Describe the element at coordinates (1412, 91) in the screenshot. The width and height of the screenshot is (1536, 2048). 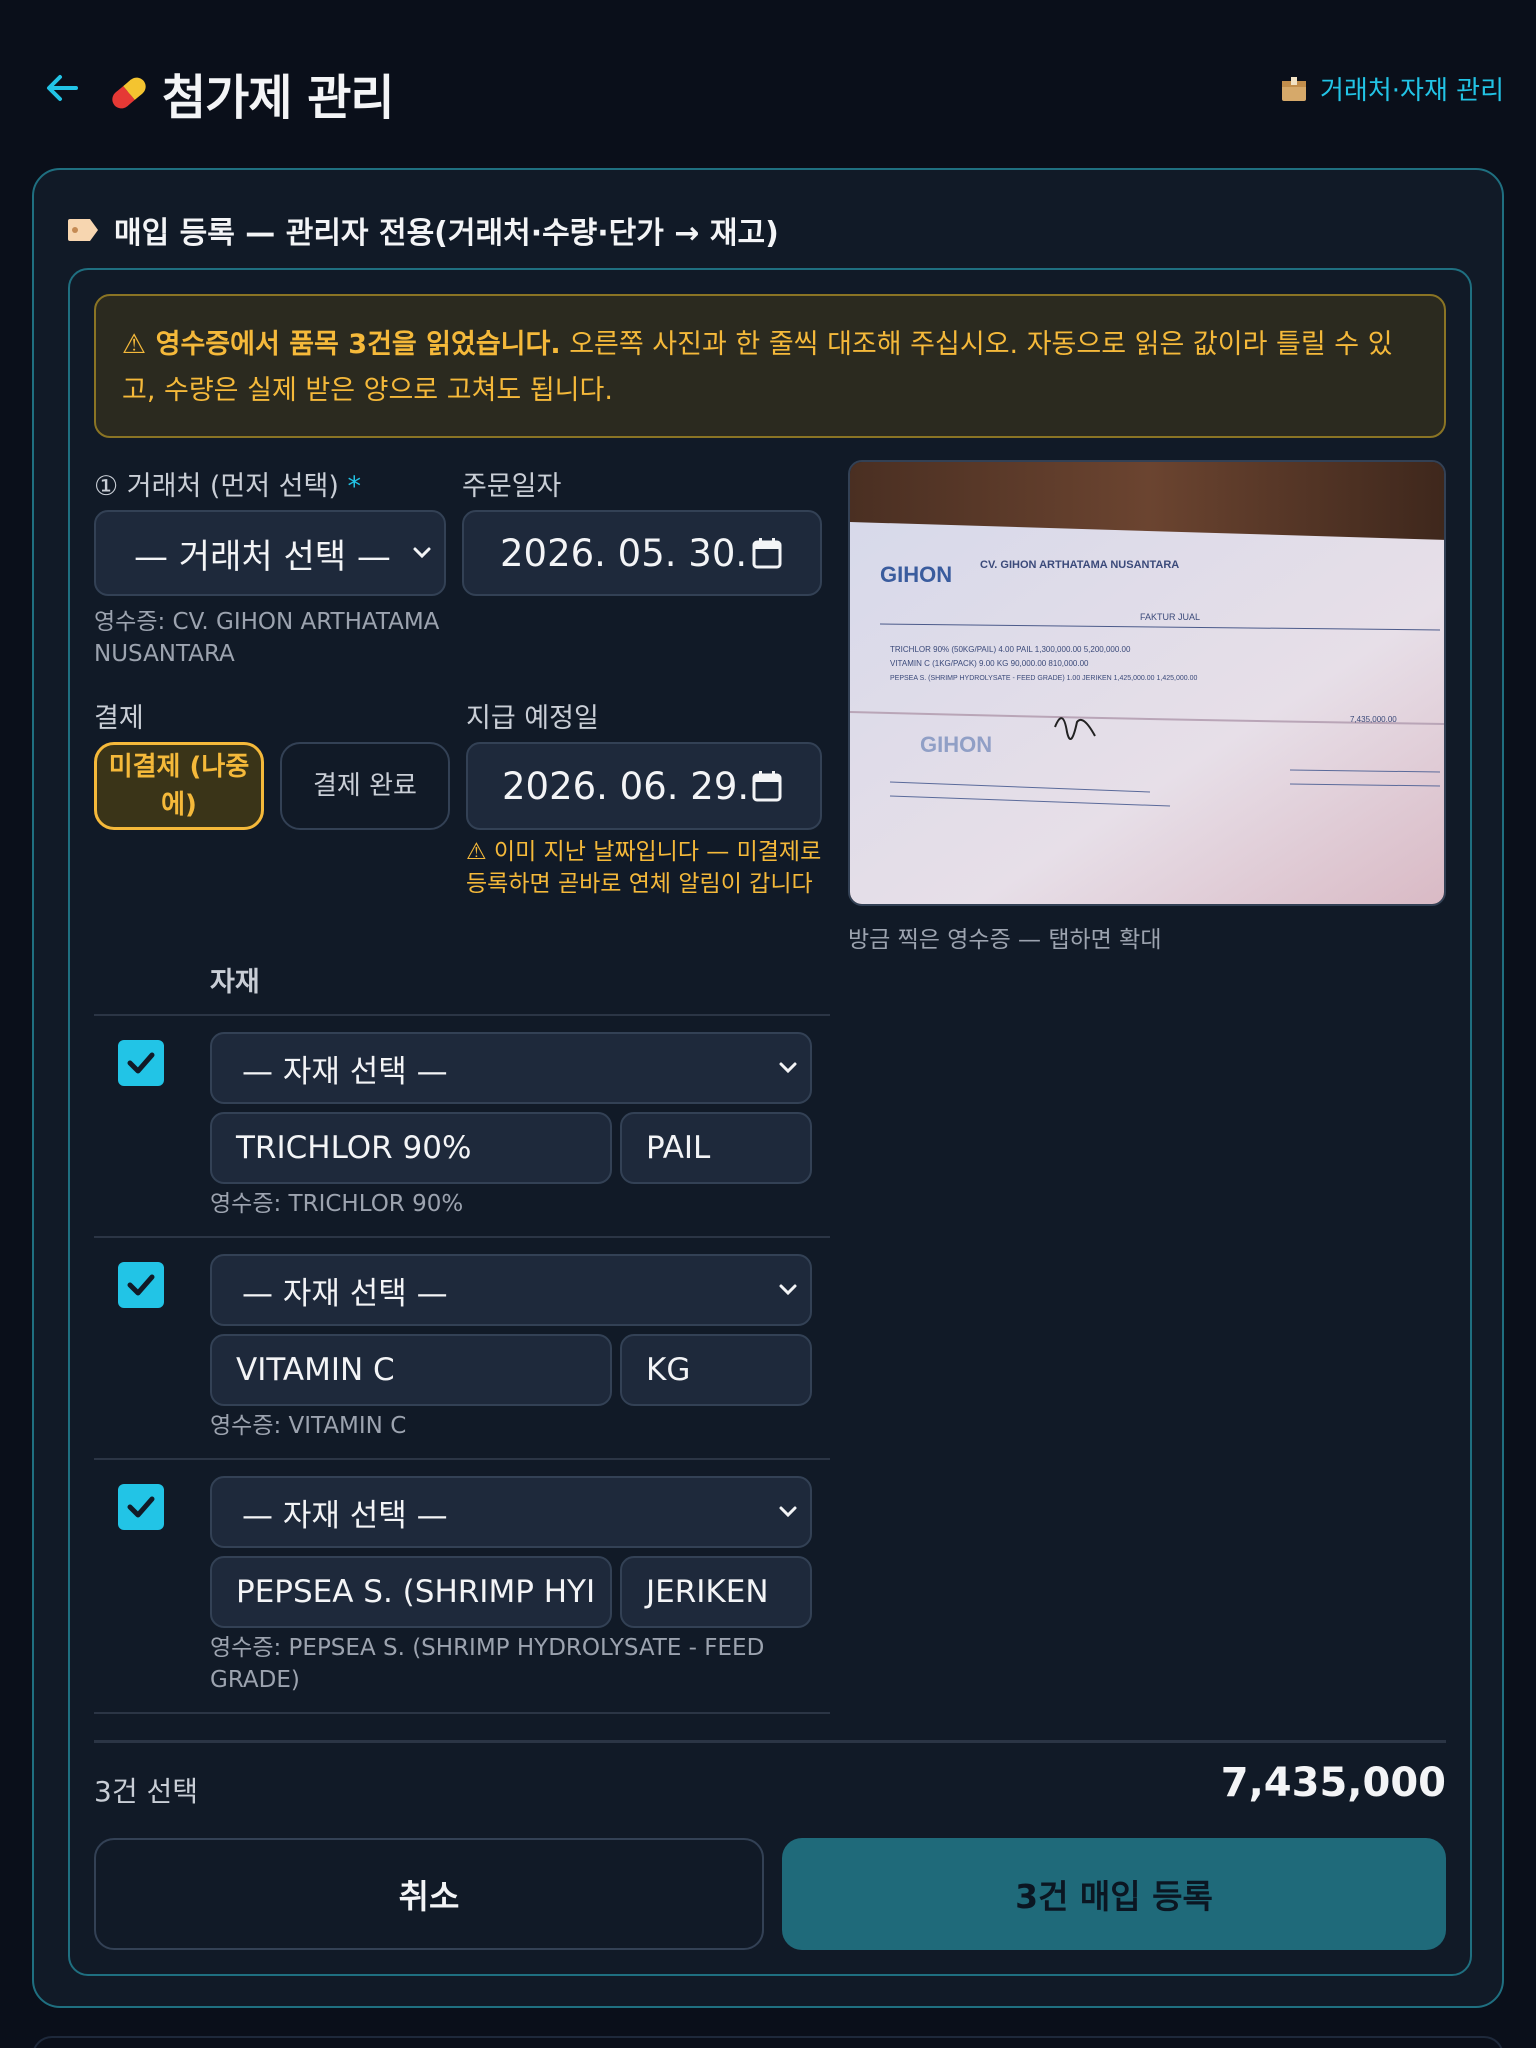
I see `vendor-link-label: 거래처·자재 관리` at that location.